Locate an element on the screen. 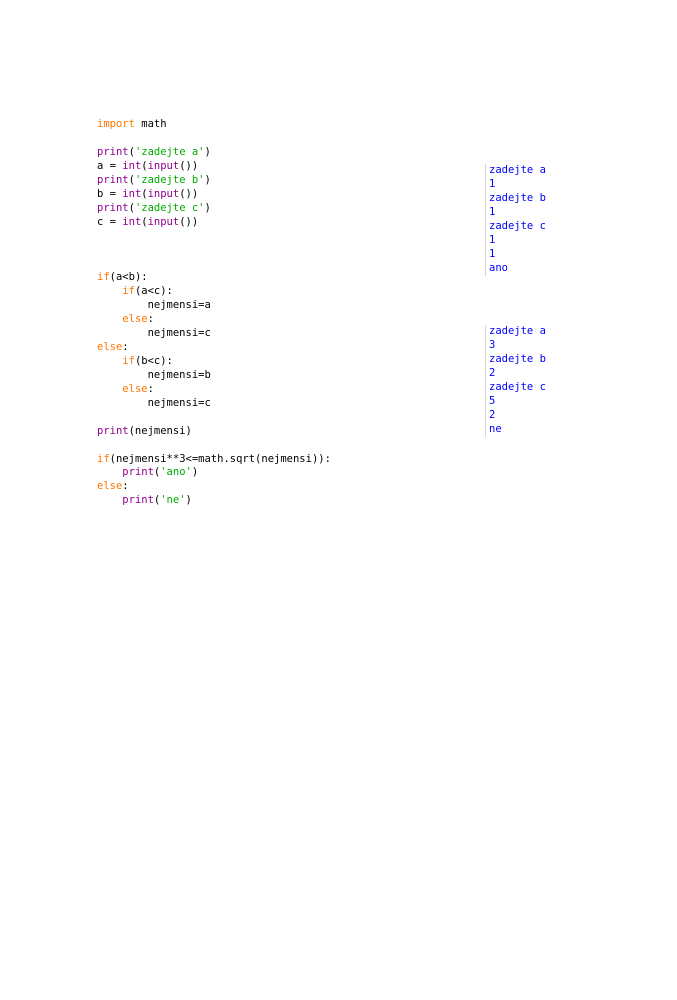 This screenshot has height=1000, width=677. code-line: c = int(input()) is located at coordinates (214, 223).